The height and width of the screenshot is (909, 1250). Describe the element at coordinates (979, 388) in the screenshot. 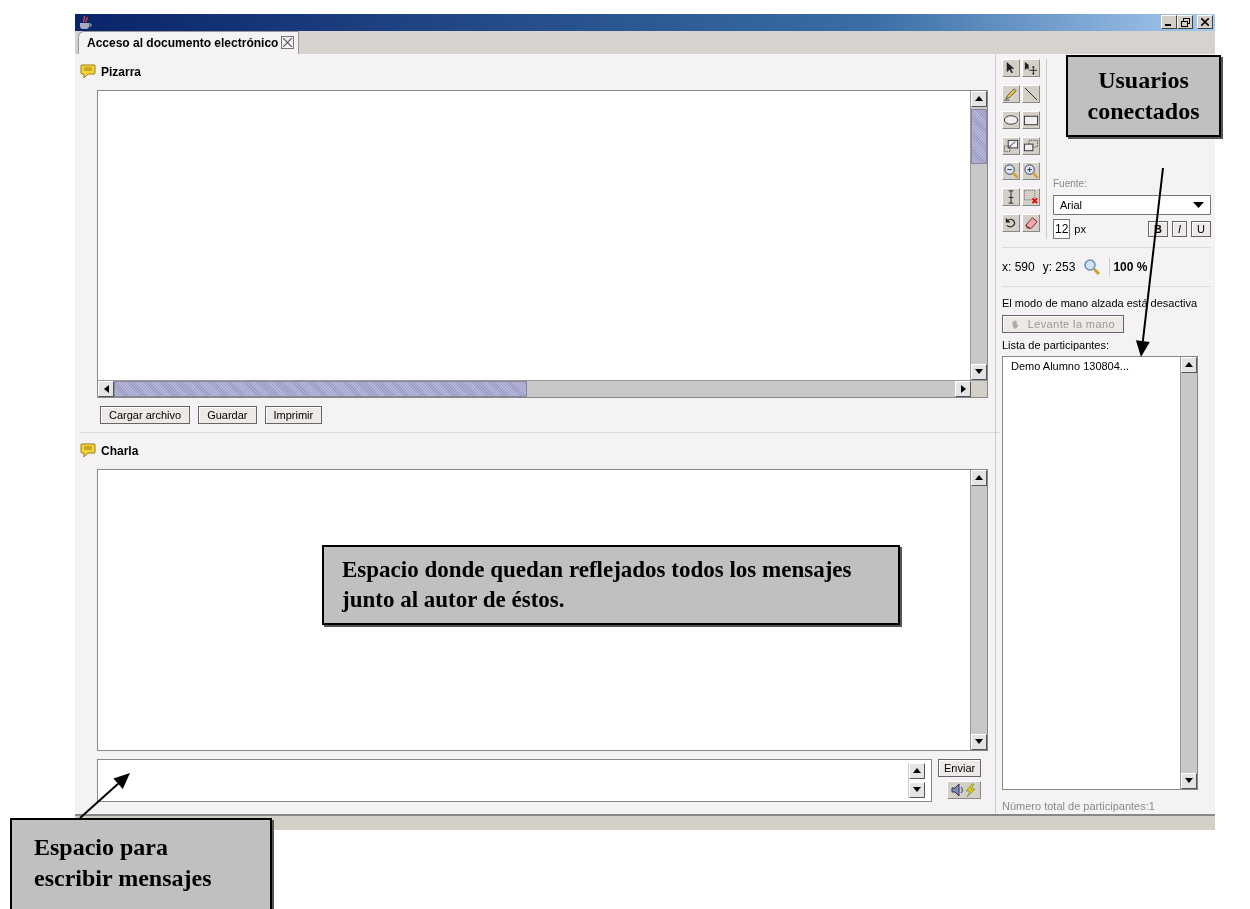

I see `scrollbar-corner` at that location.